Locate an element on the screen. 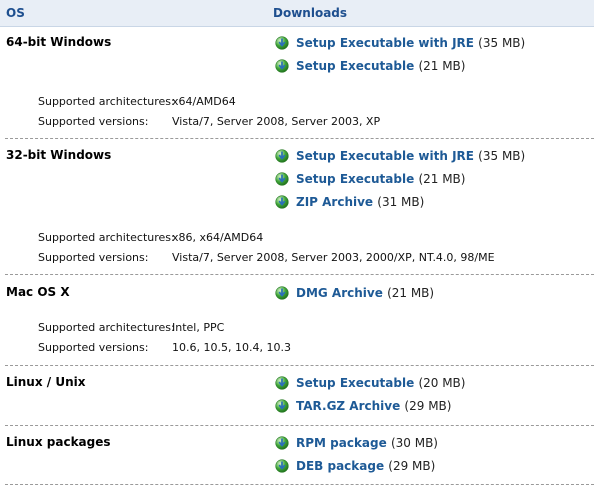 The image size is (594, 487). file-size: (31 MB) is located at coordinates (401, 202).